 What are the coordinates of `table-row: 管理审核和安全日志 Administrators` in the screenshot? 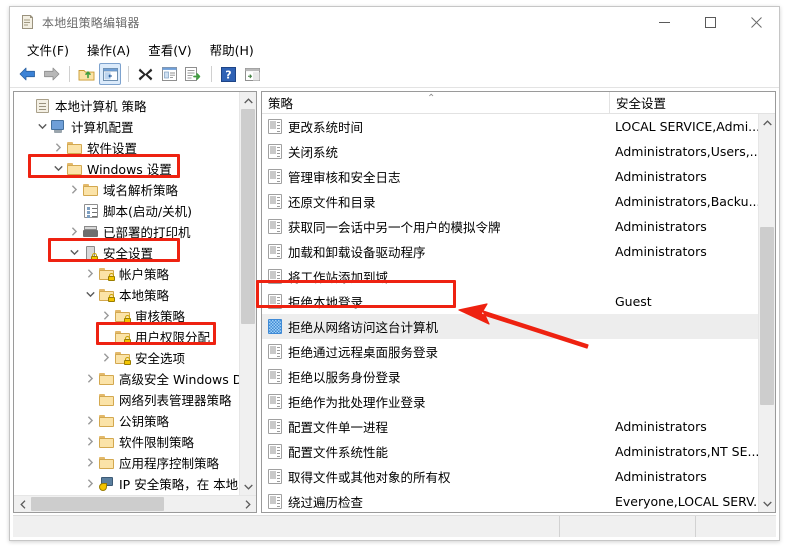 It's located at (510, 176).